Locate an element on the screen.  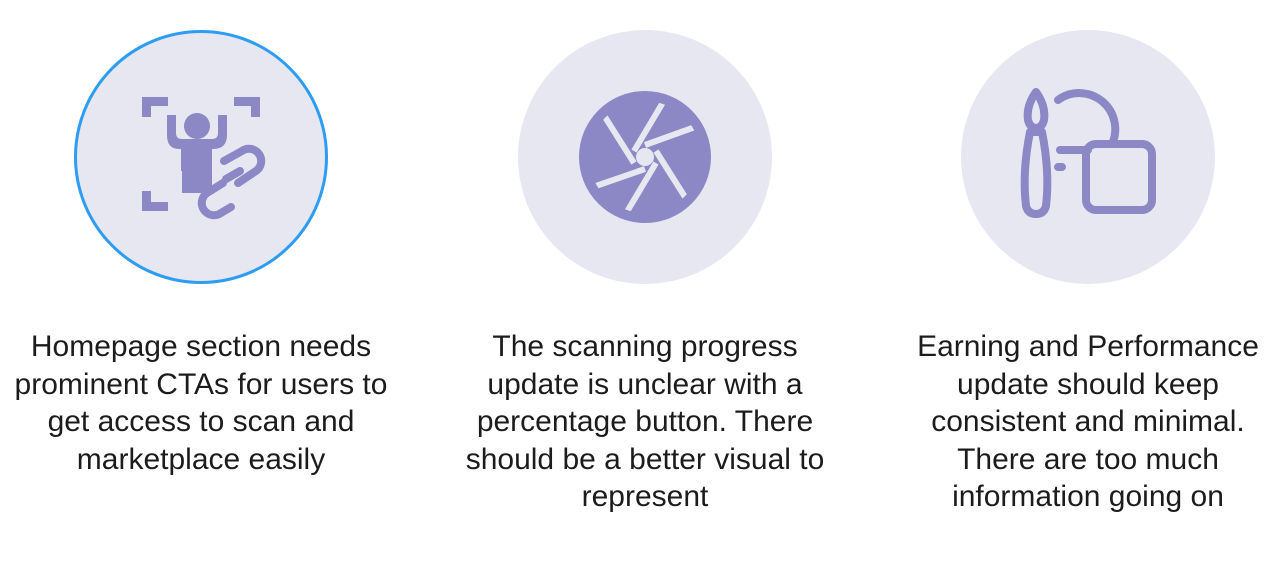
icon-circle-selected is located at coordinates (201, 157).